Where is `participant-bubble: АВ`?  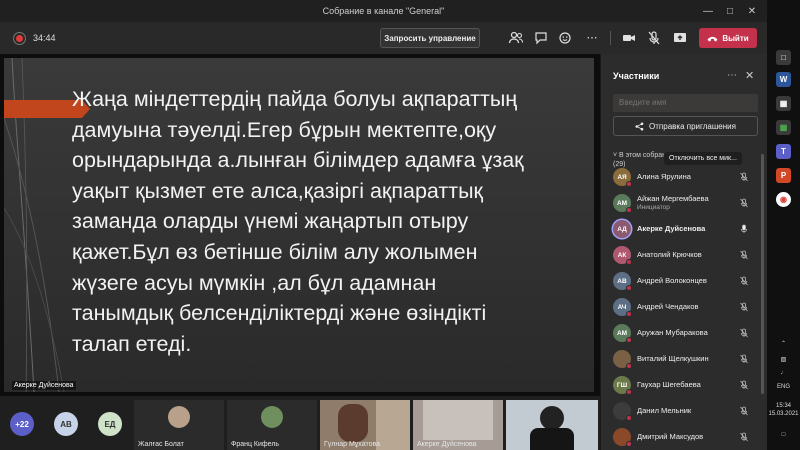
participant-bubble: АВ is located at coordinates (66, 424).